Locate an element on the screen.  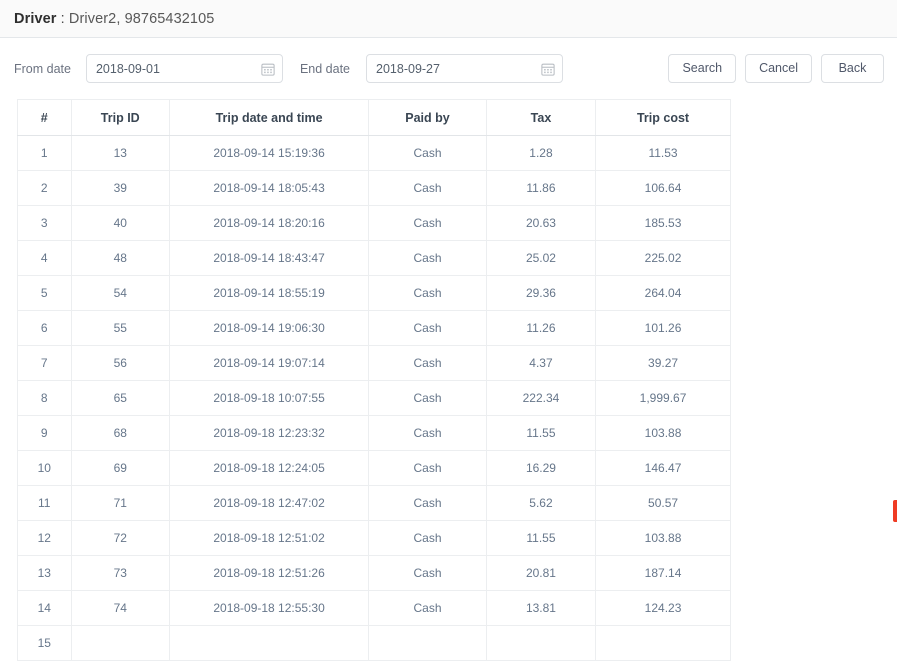
end-date-input is located at coordinates (464, 68).